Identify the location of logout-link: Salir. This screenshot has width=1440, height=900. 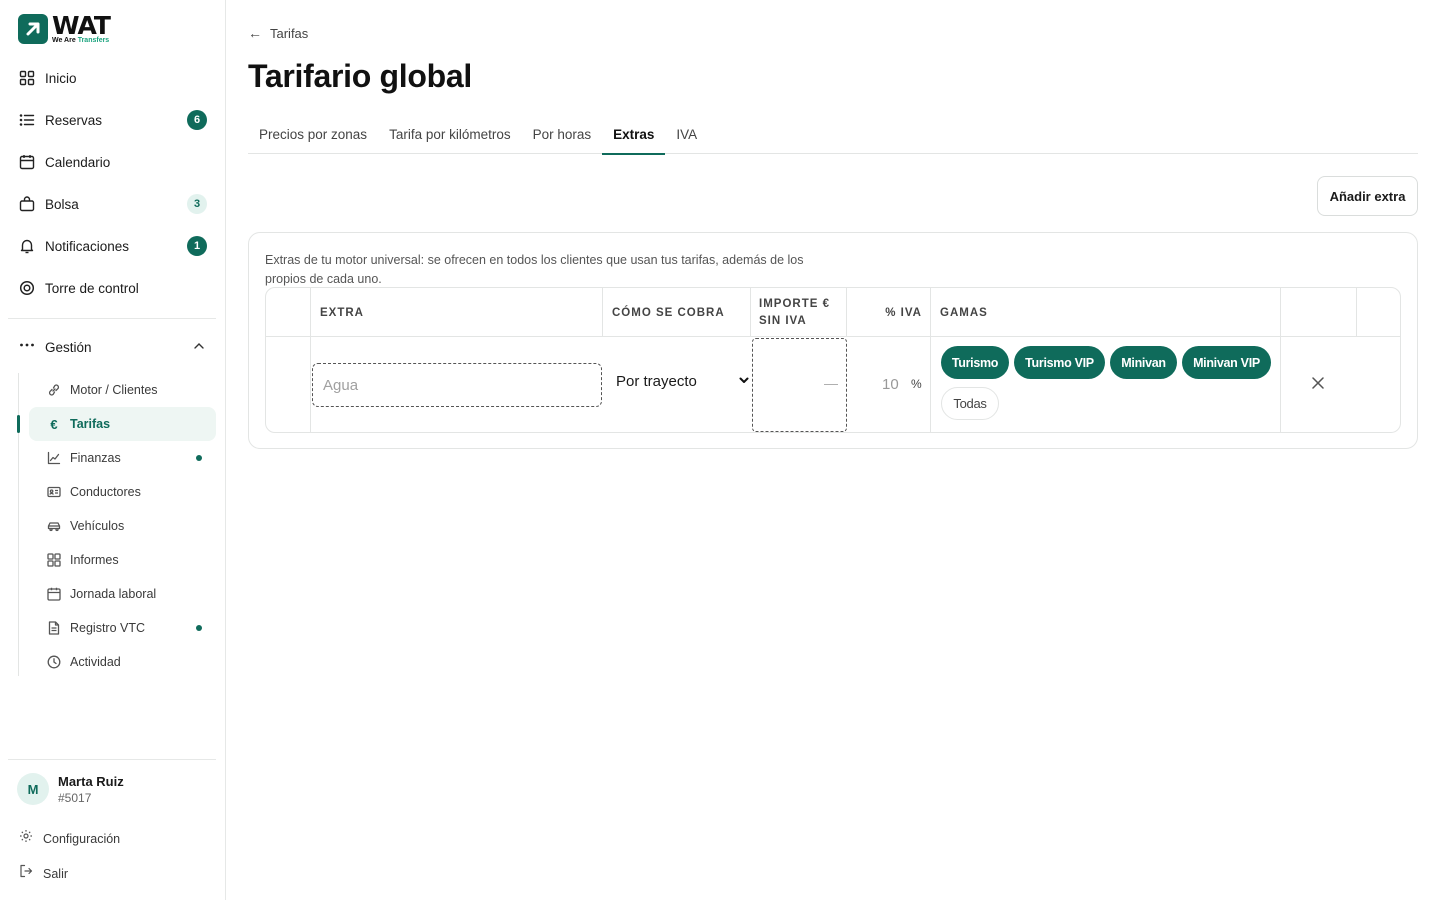
(43, 873).